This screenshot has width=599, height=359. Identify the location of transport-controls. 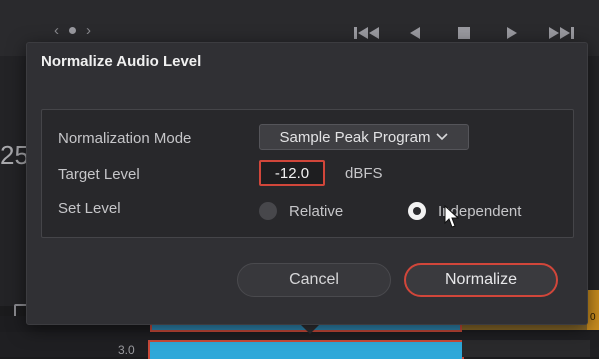
(475, 34).